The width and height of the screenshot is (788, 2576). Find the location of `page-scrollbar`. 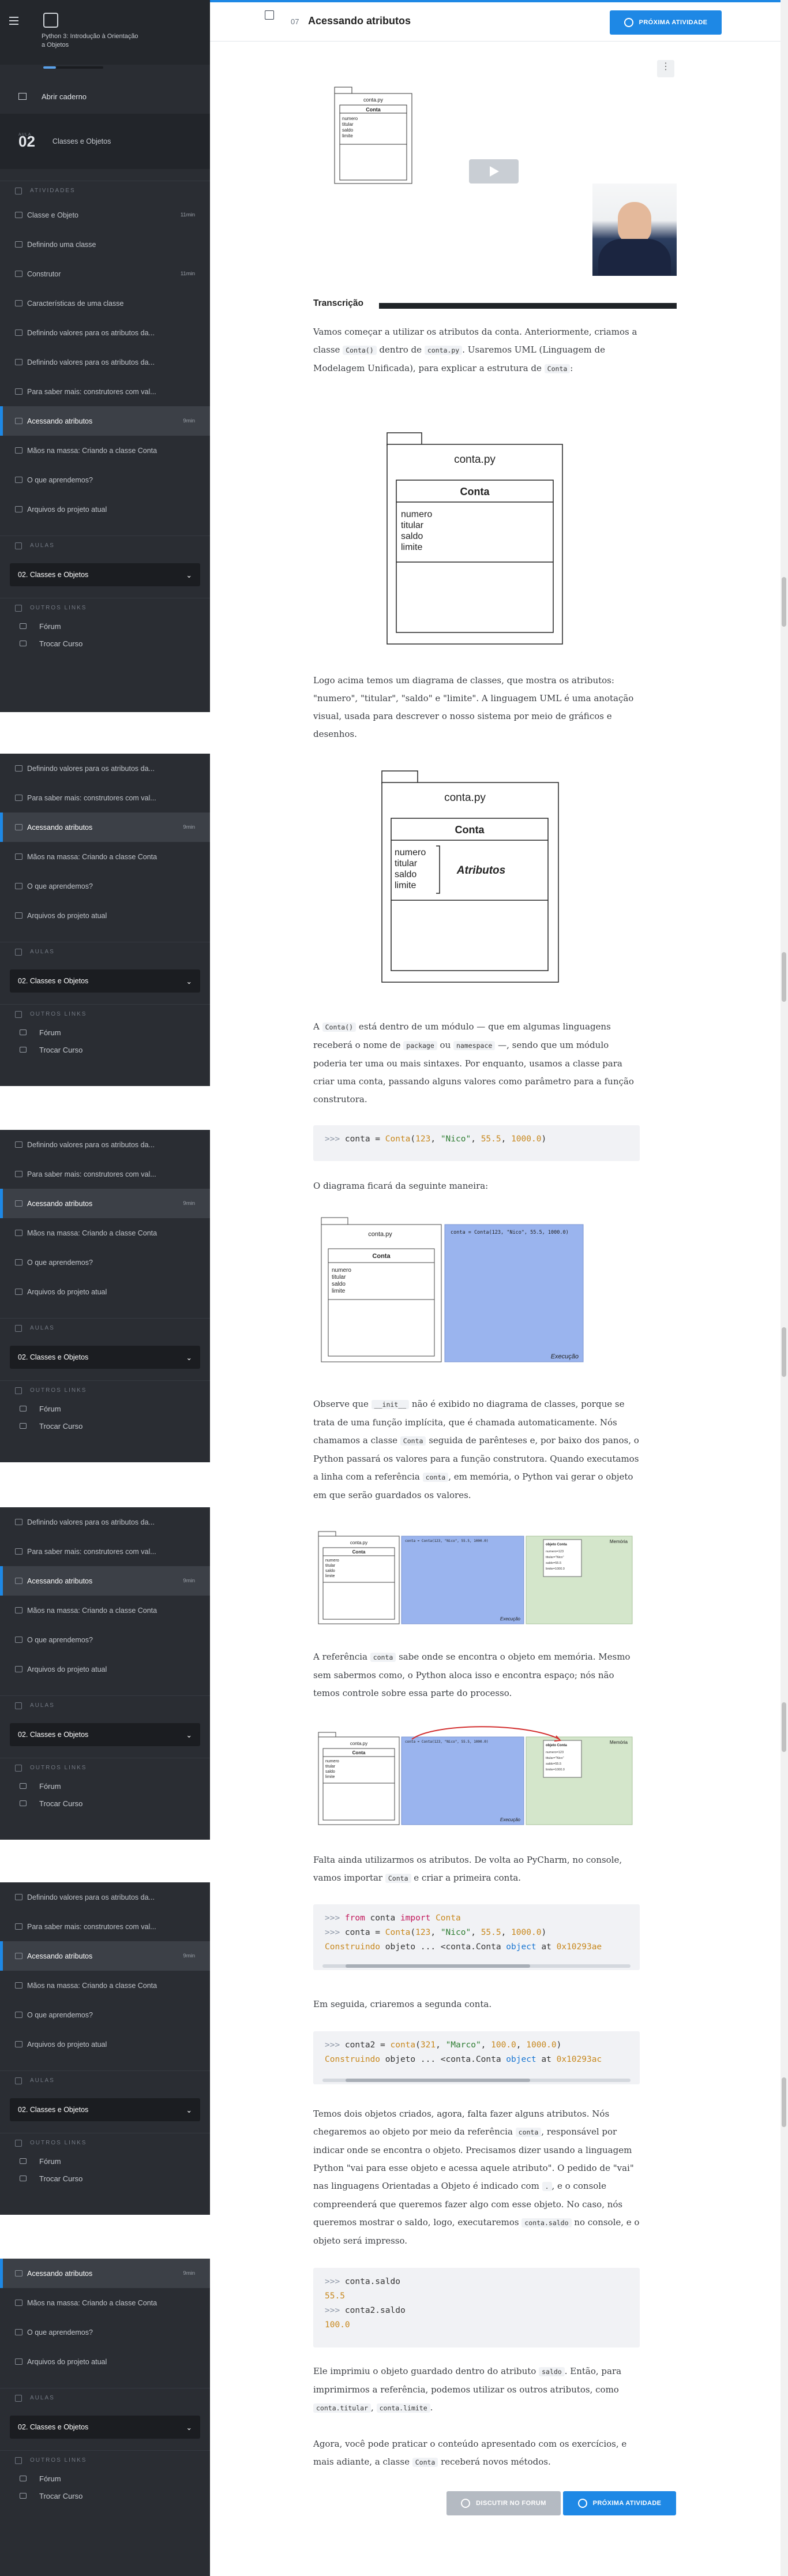

page-scrollbar is located at coordinates (784, 1288).